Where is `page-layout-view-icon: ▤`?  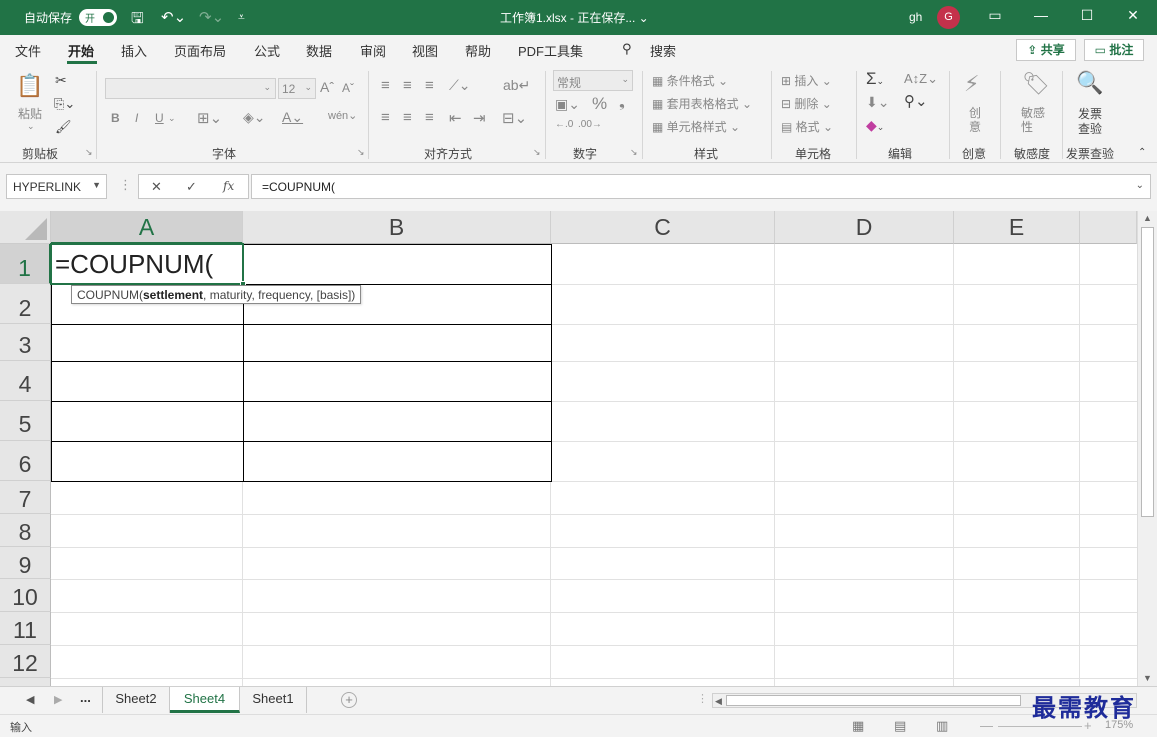 page-layout-view-icon: ▤ is located at coordinates (900, 726).